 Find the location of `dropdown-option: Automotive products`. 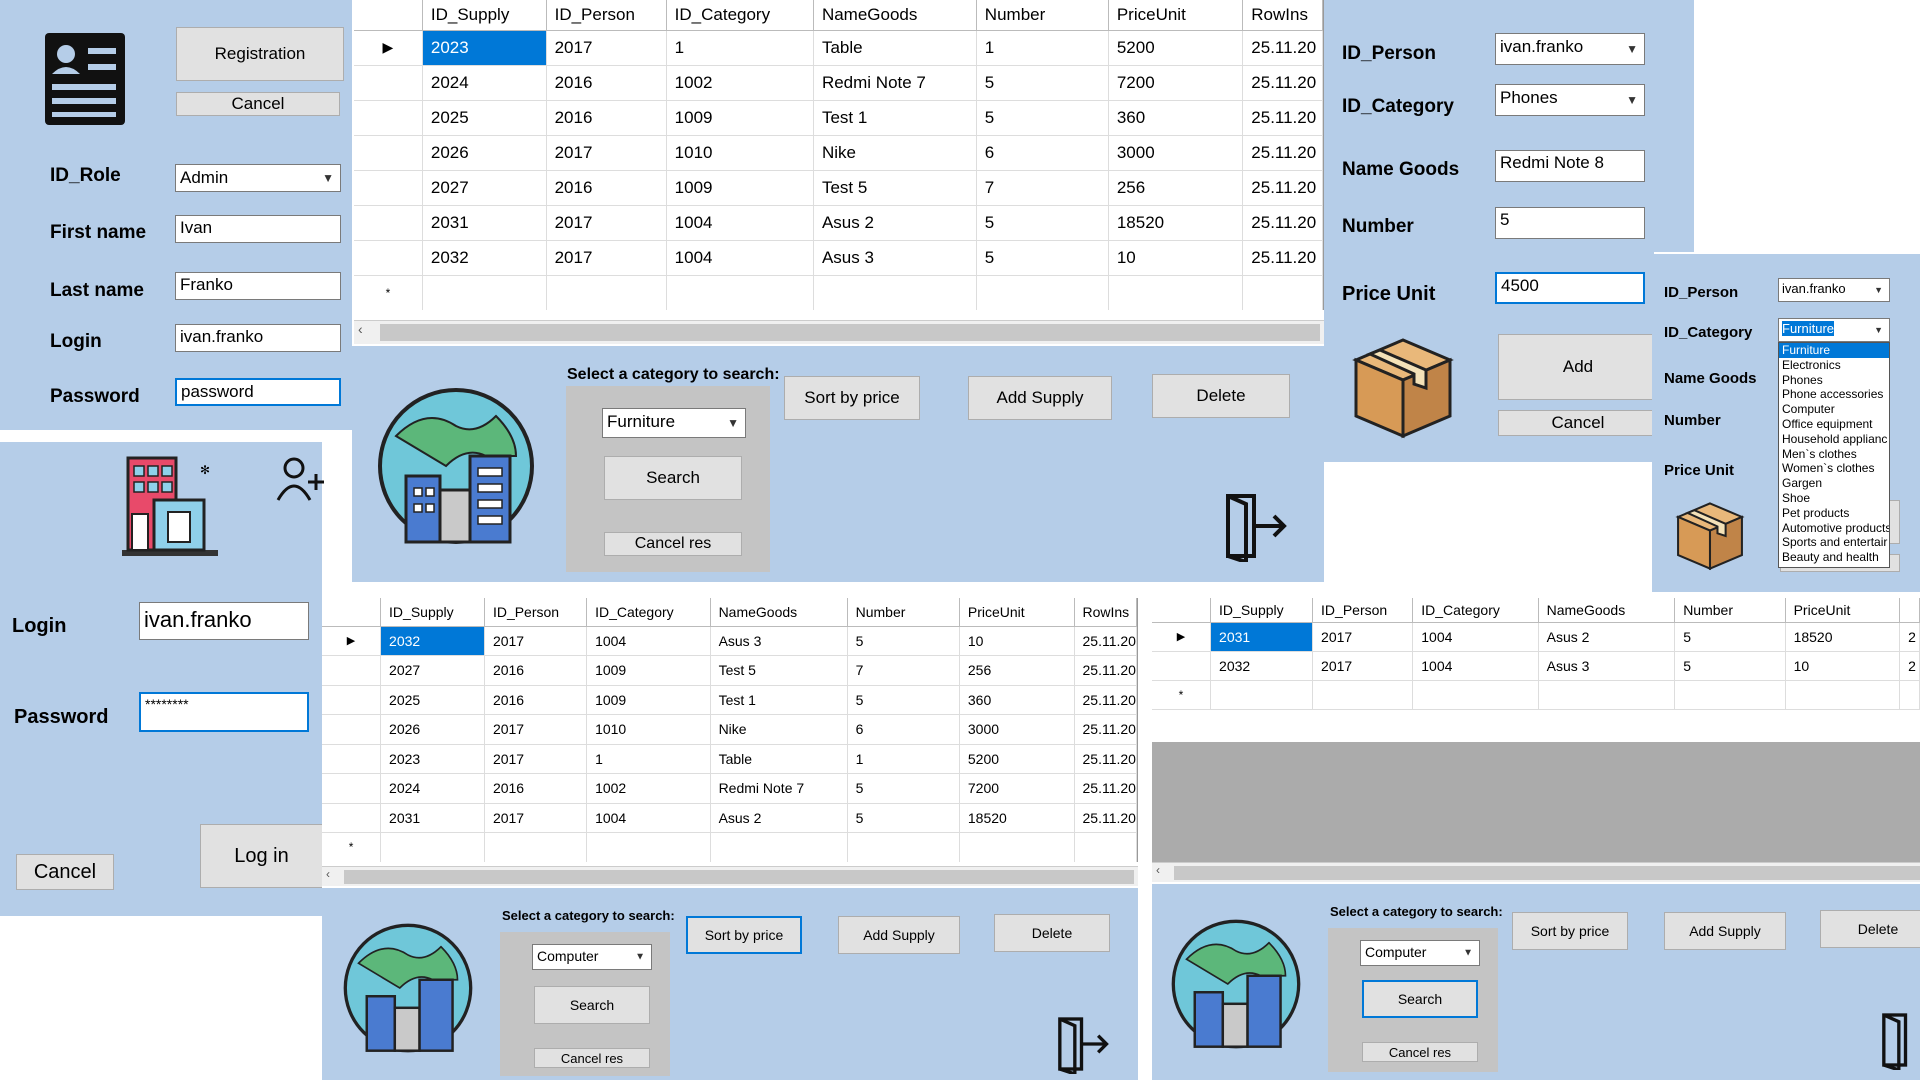

dropdown-option: Automotive products is located at coordinates (1834, 528).